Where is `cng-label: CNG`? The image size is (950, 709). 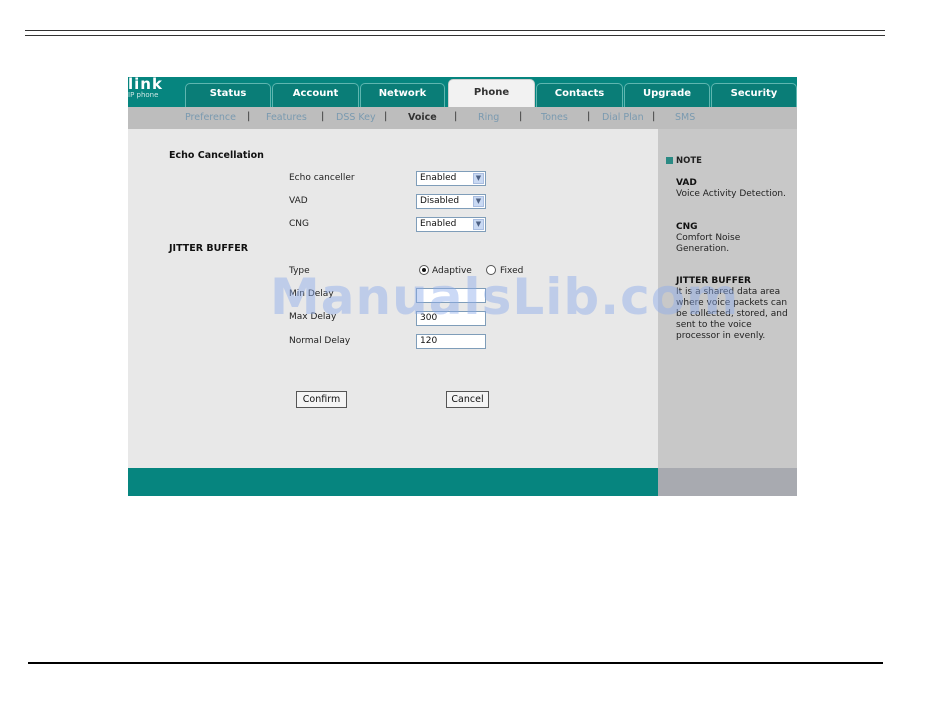
cng-label: CNG is located at coordinates (299, 224).